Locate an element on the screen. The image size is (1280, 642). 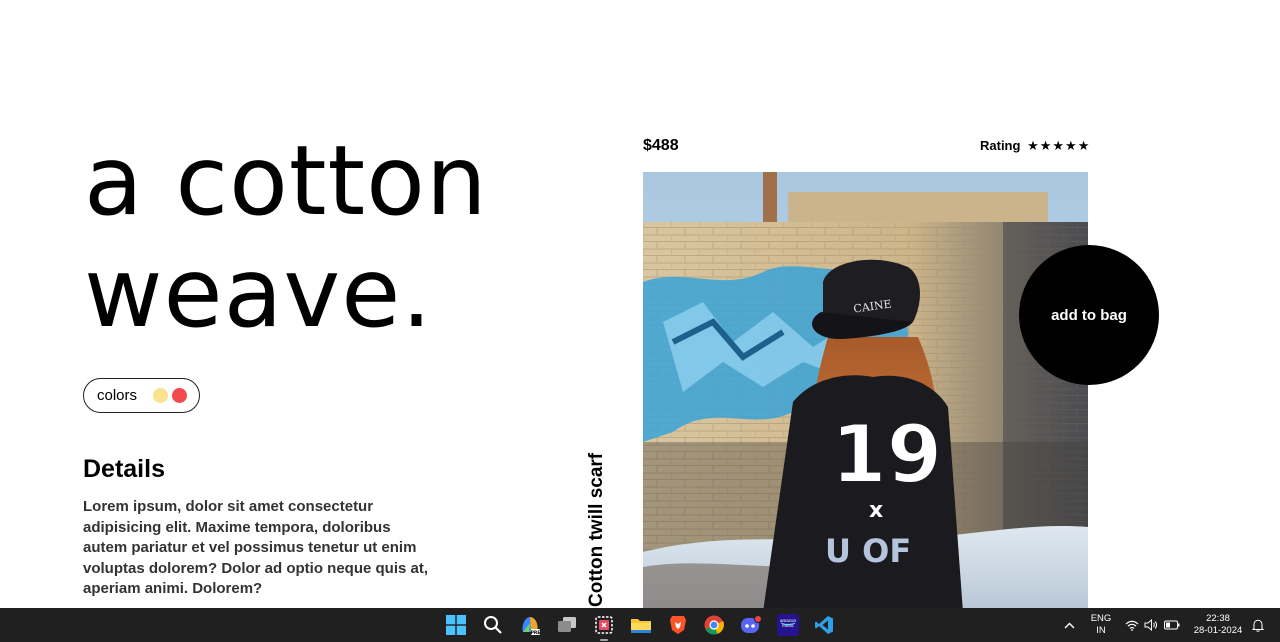
show-hidden-icons-chevron-up-icon is located at coordinates (1069, 625).